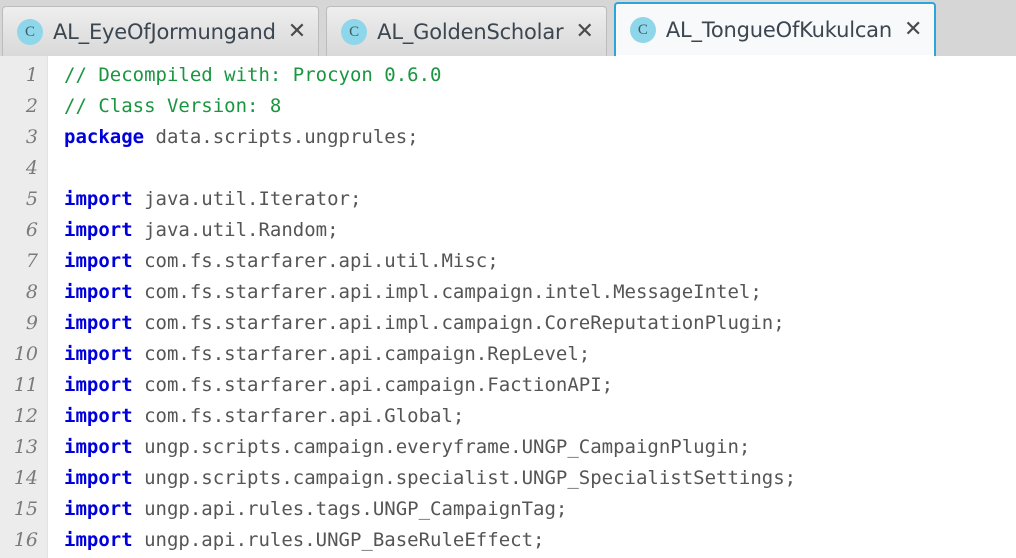  Describe the element at coordinates (25, 416) in the screenshot. I see `line-number: 12` at that location.